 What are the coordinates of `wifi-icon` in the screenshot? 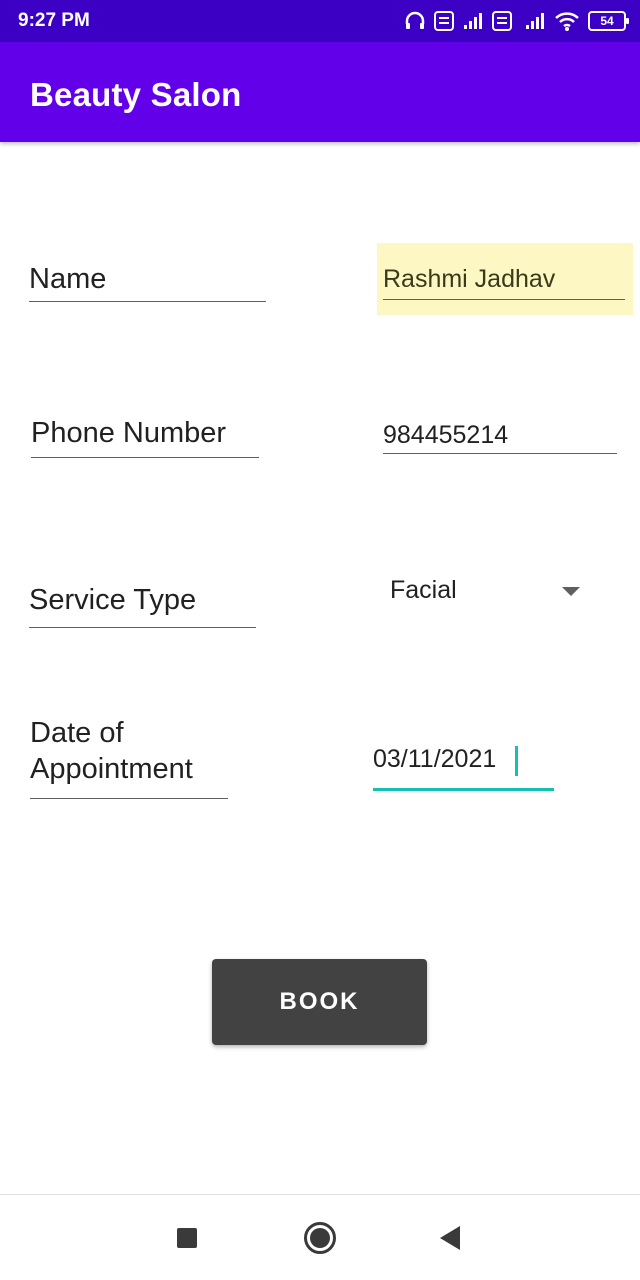 It's located at (567, 21).